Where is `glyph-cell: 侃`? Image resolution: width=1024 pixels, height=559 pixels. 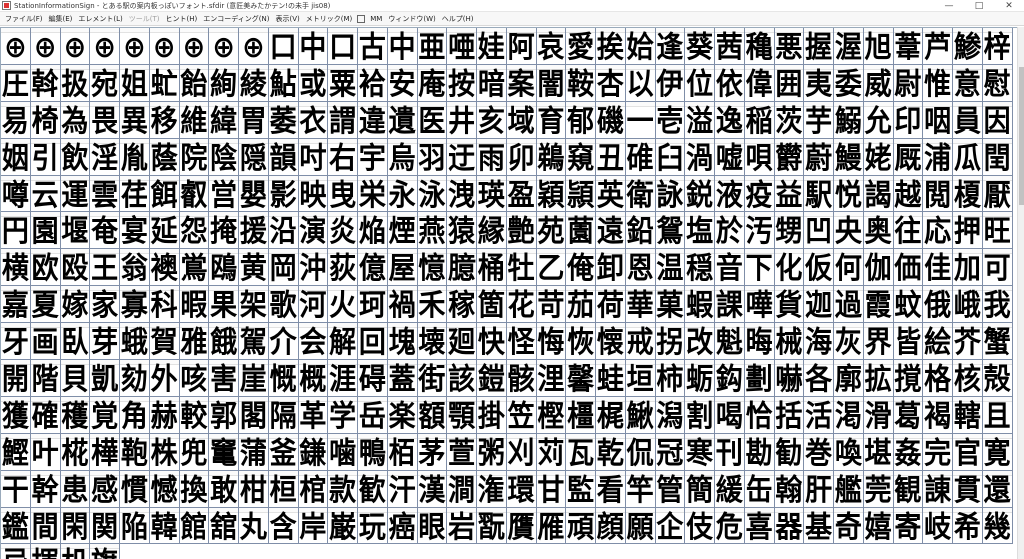 glyph-cell: 侃 is located at coordinates (640, 452).